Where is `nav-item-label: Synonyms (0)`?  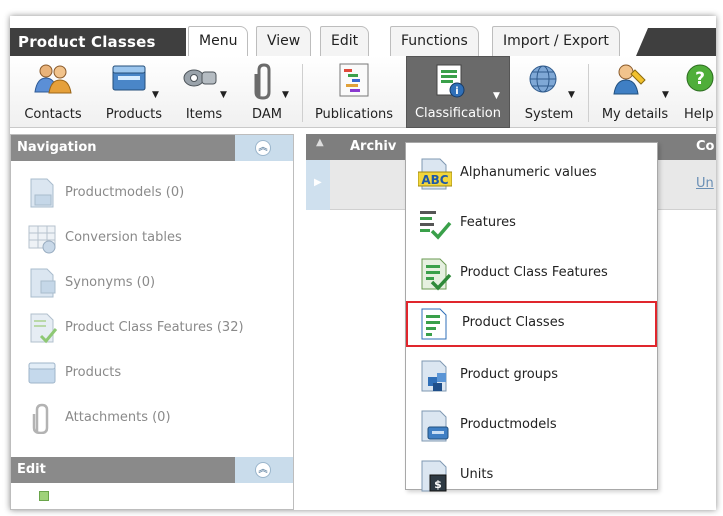 nav-item-label: Synonyms (0) is located at coordinates (110, 282).